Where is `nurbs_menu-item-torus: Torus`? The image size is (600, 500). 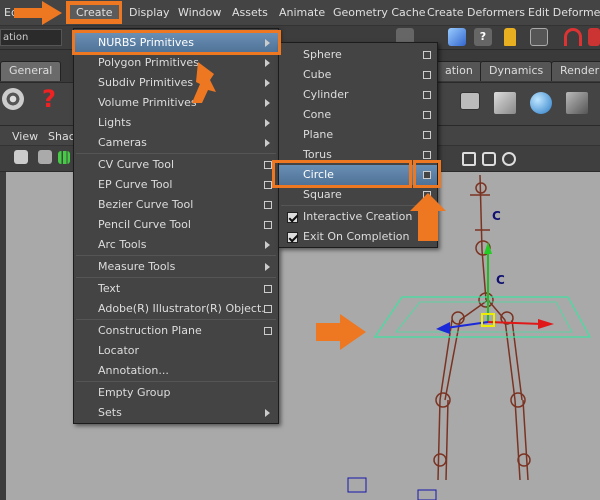 nurbs_menu-item-torus: Torus is located at coordinates (358, 155).